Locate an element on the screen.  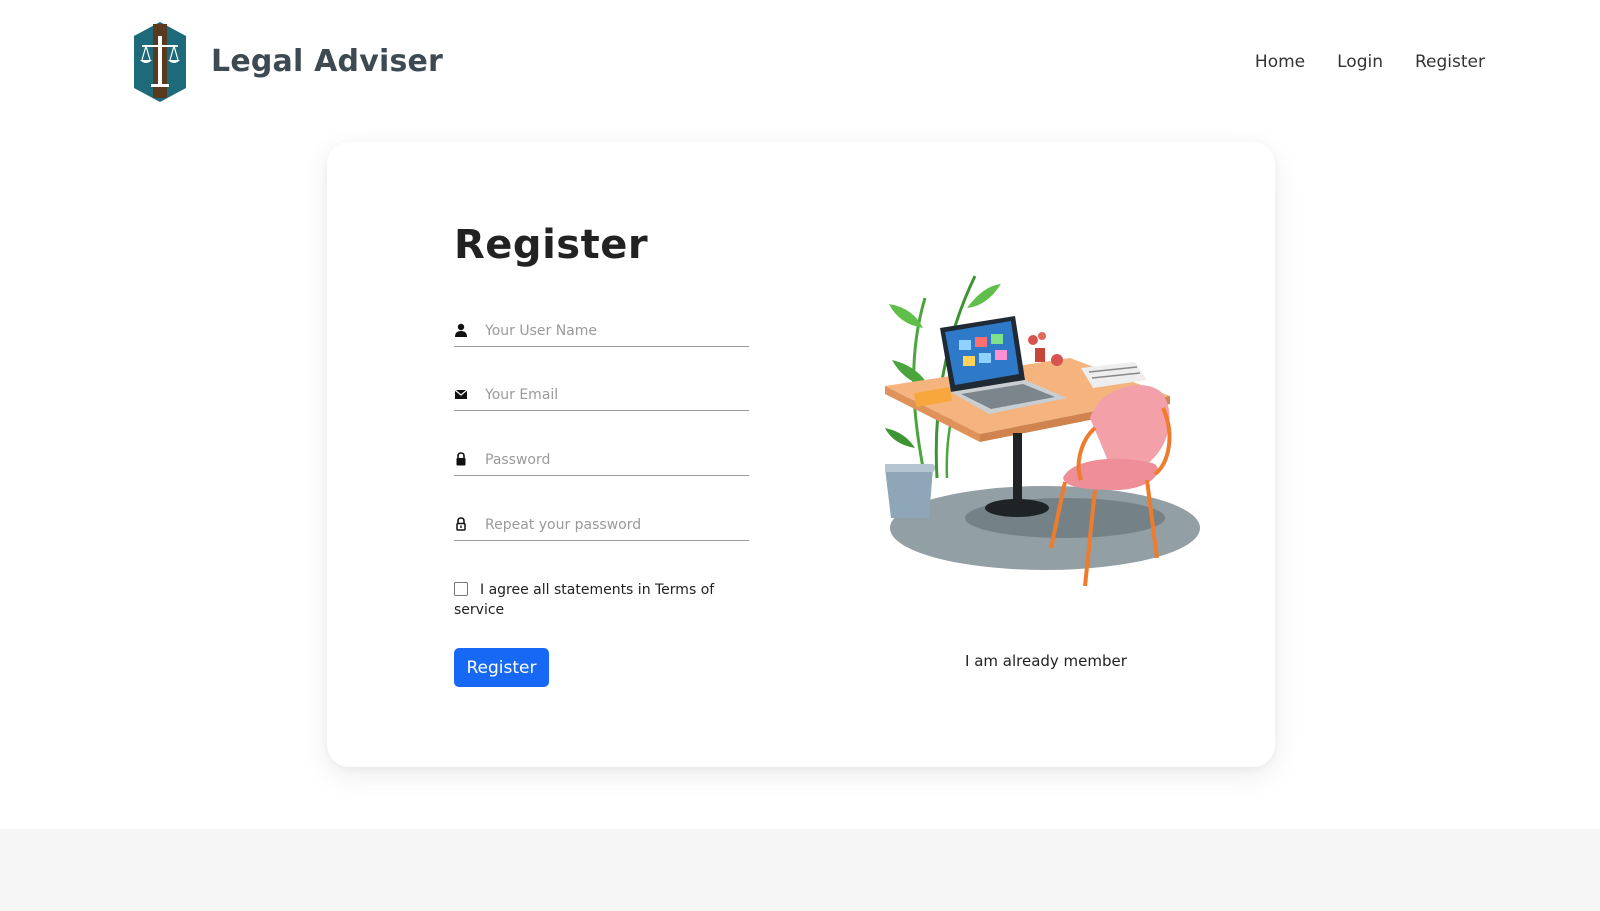
nav-login-link: Login is located at coordinates (1360, 62).